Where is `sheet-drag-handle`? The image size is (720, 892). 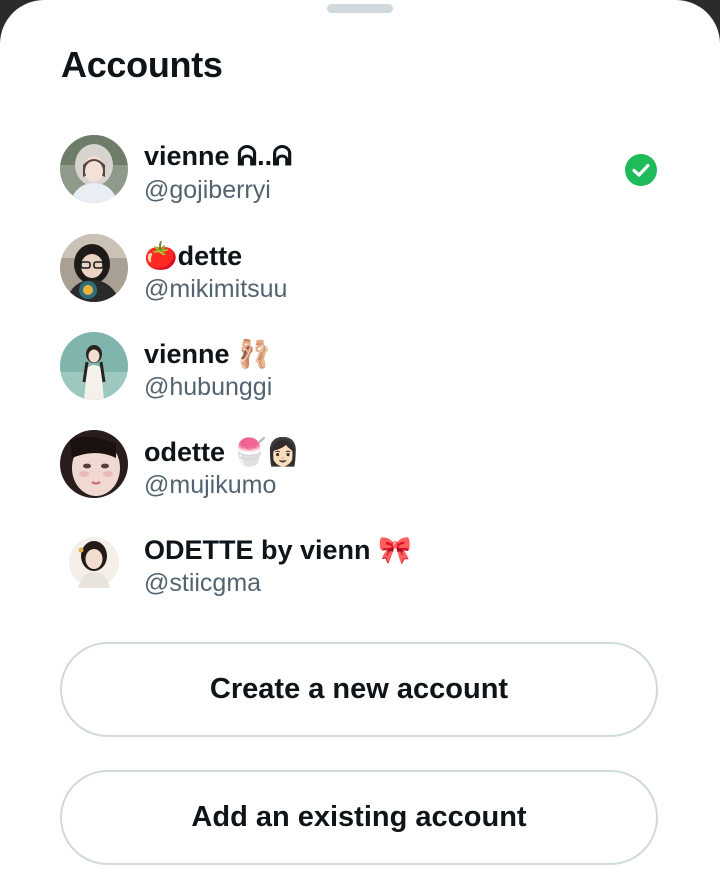
sheet-drag-handle is located at coordinates (360, 8).